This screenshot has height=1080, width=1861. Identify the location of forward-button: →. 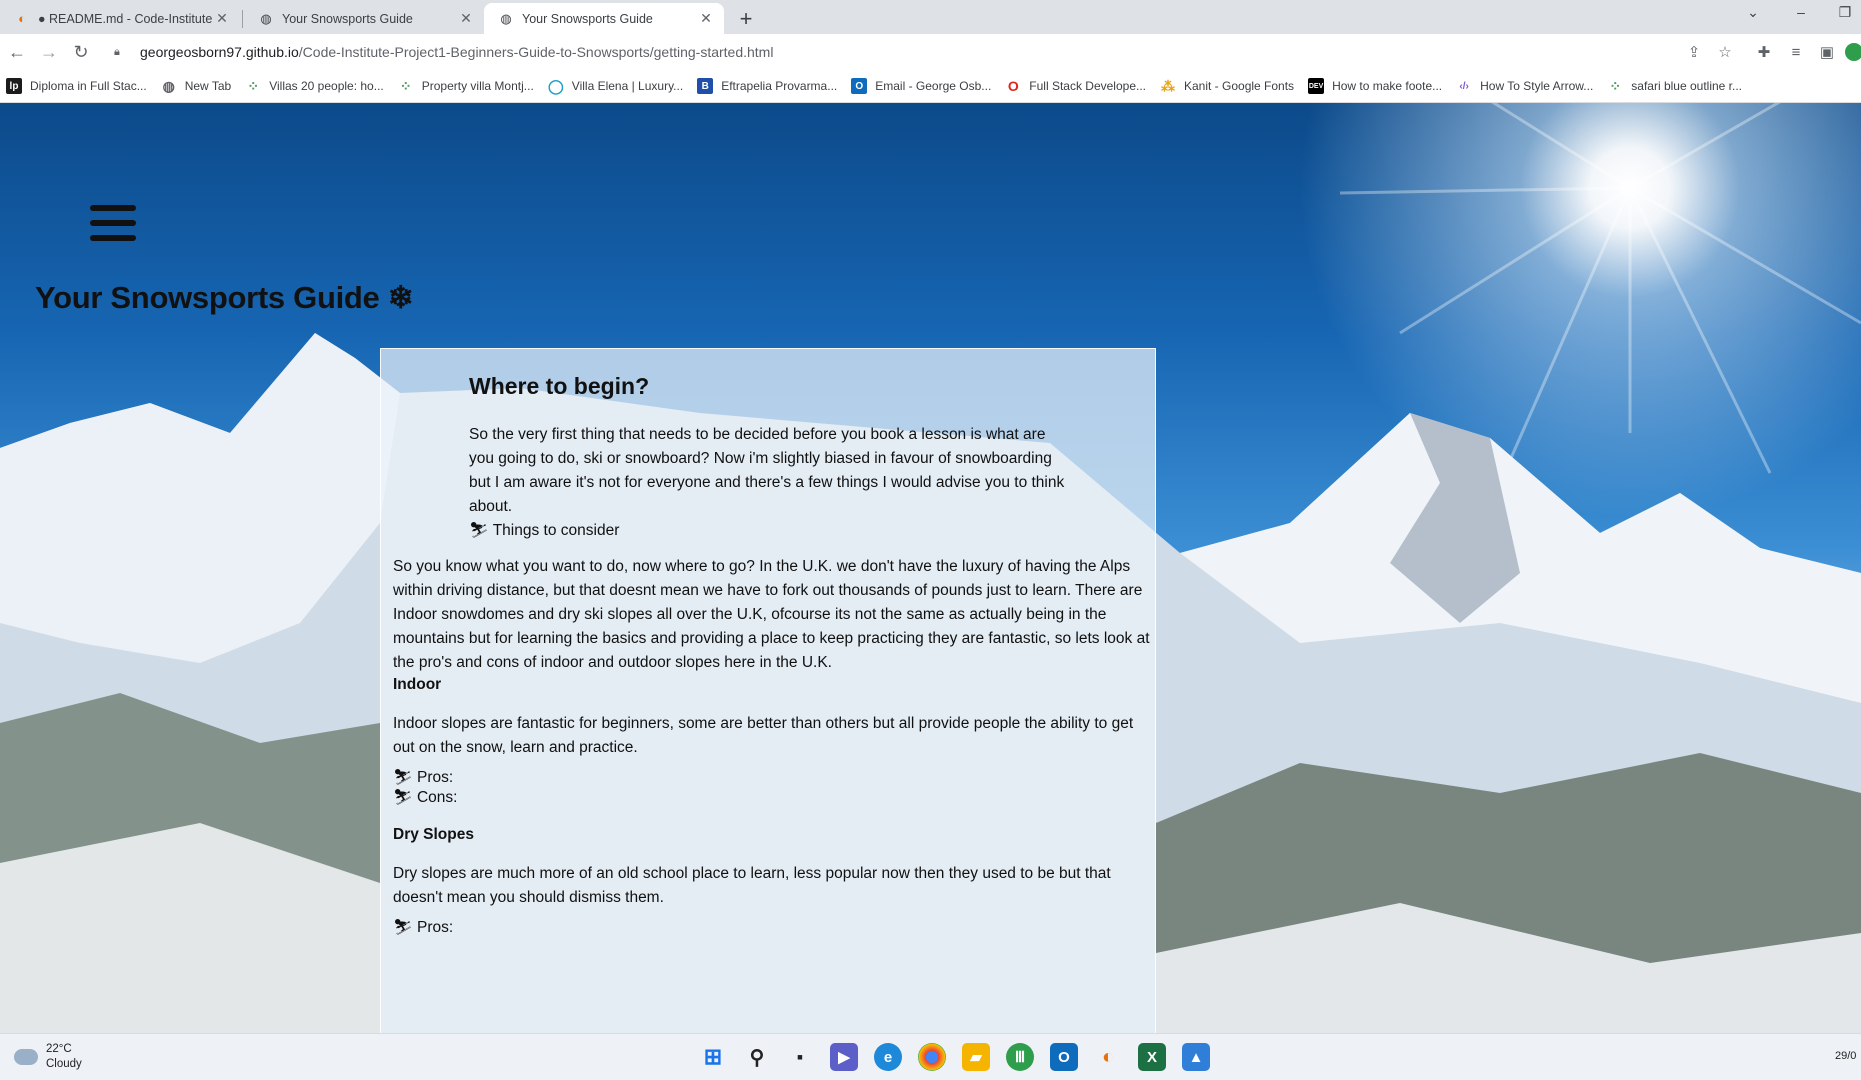
(49, 52).